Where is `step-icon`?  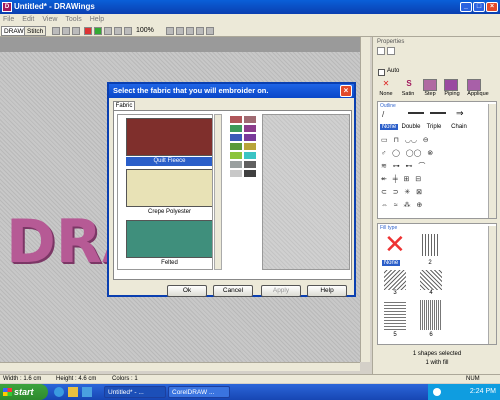
step-icon is located at coordinates (430, 85).